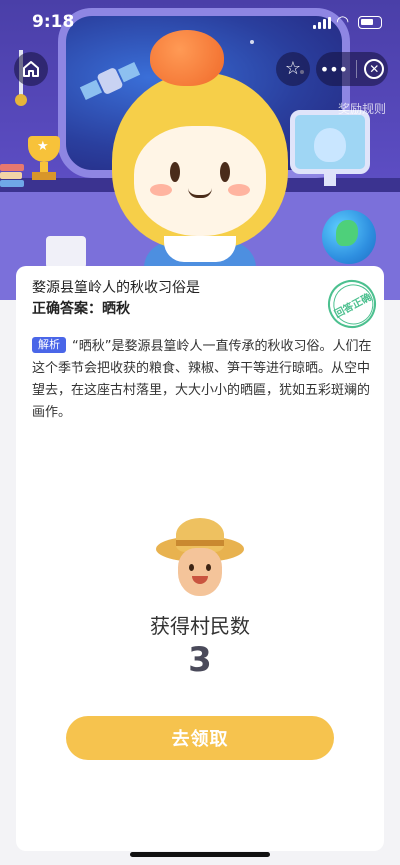 The width and height of the screenshot is (400, 865). I want to click on trophy-icon: ★, so click(44, 162).